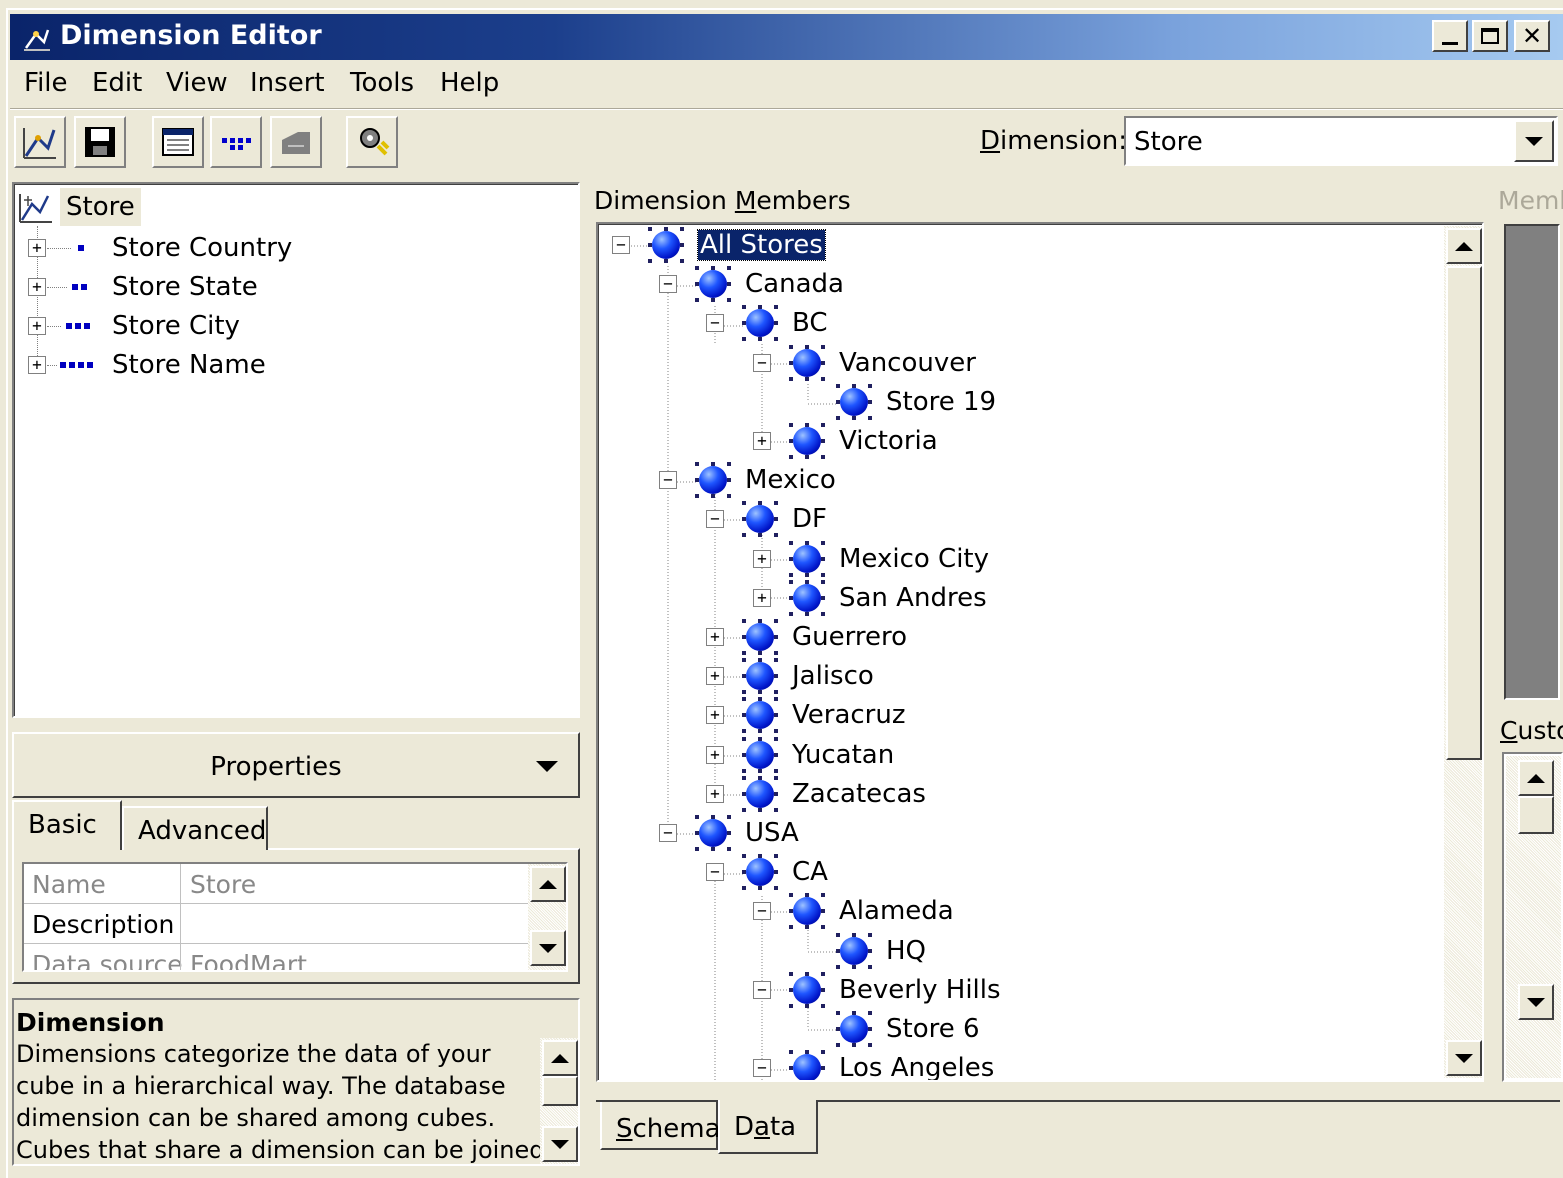  What do you see at coordinates (1018, 990) in the screenshot?
I see `member-node-beverly-hills: − Beverly Hills` at bounding box center [1018, 990].